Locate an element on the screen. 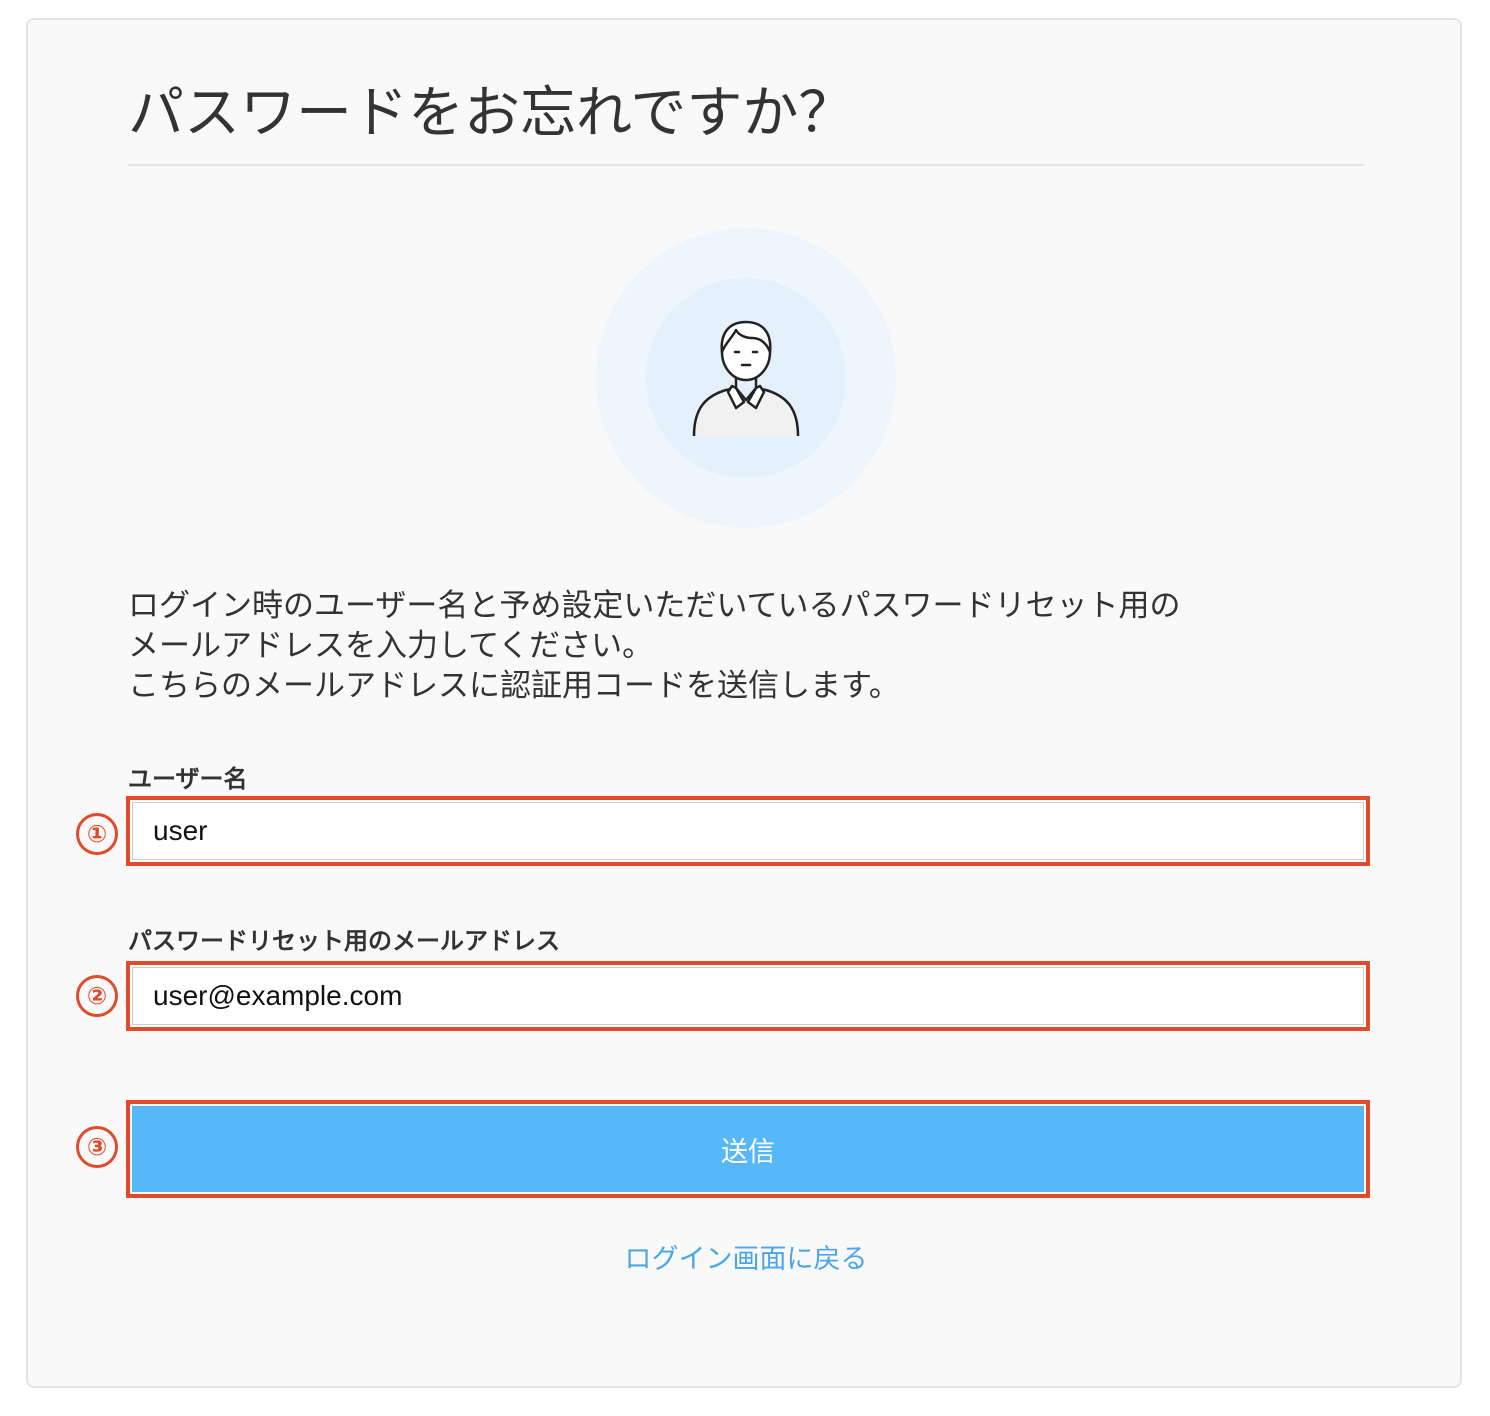 The width and height of the screenshot is (1490, 1416). annotation-marker-2: ② is located at coordinates (97, 996).